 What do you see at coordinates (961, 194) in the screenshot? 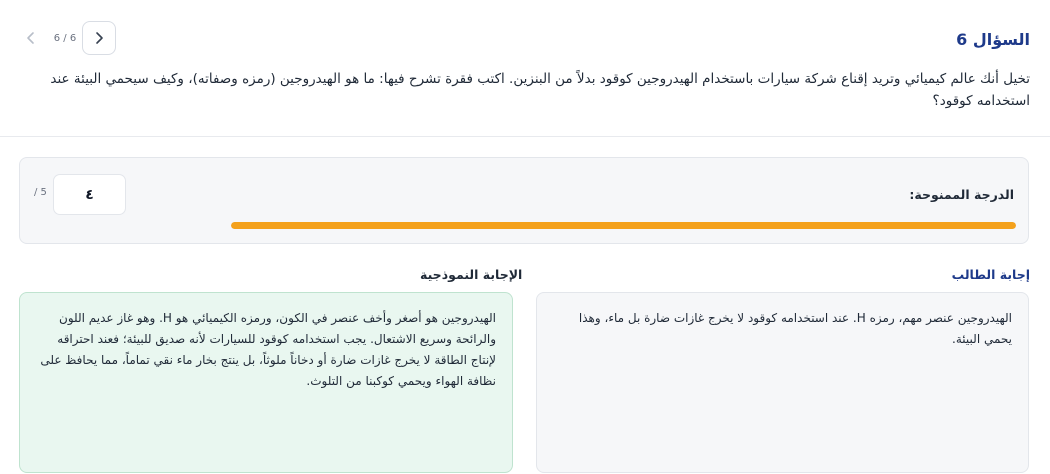
I see `score-label: الدرجة الممنوحة:` at bounding box center [961, 194].